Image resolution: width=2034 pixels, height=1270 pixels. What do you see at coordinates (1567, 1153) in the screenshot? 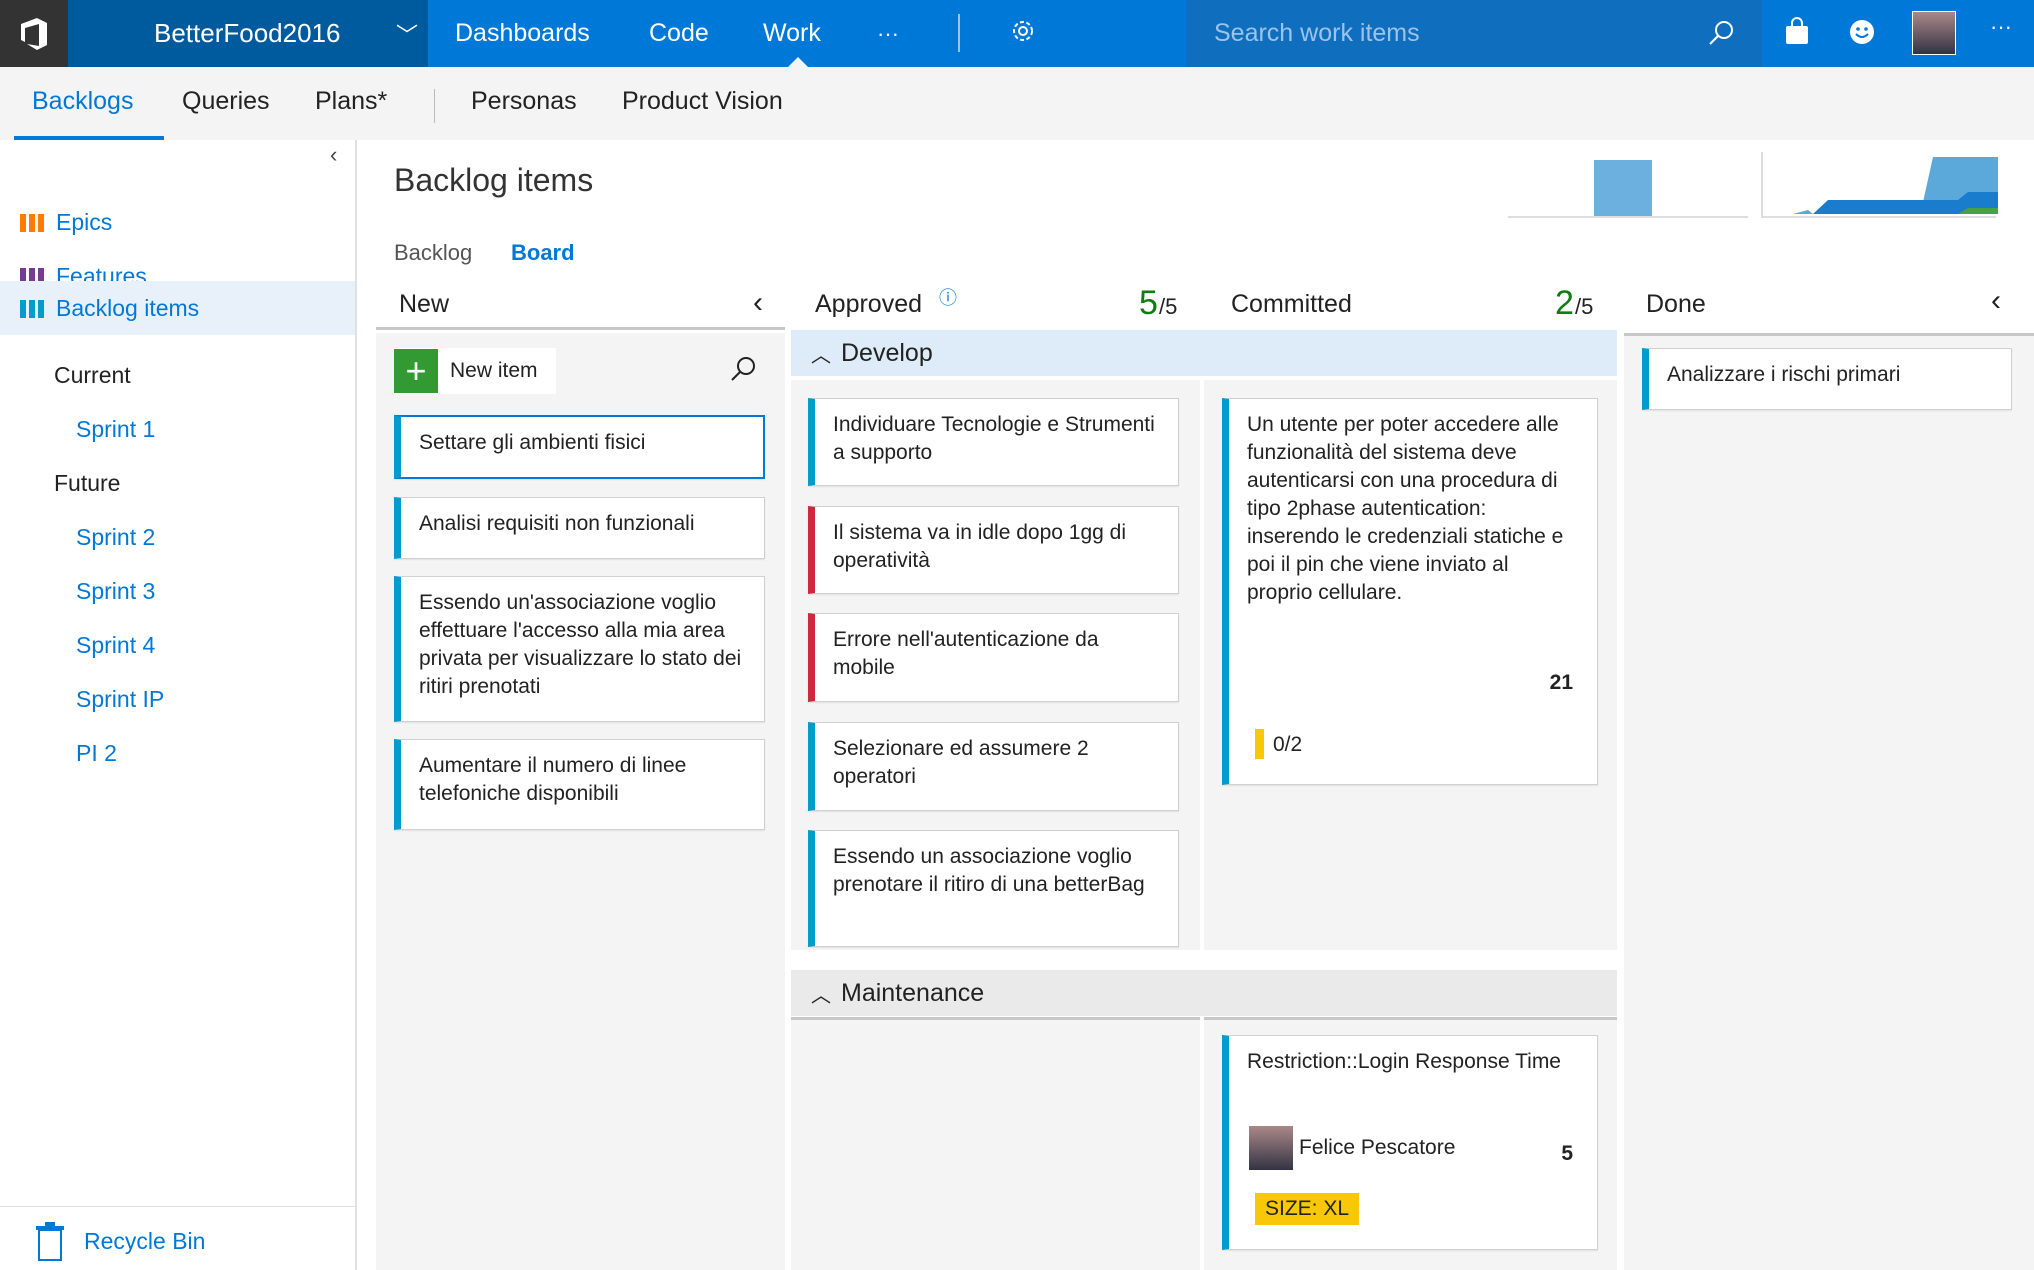
I see `effort-value: 5` at bounding box center [1567, 1153].